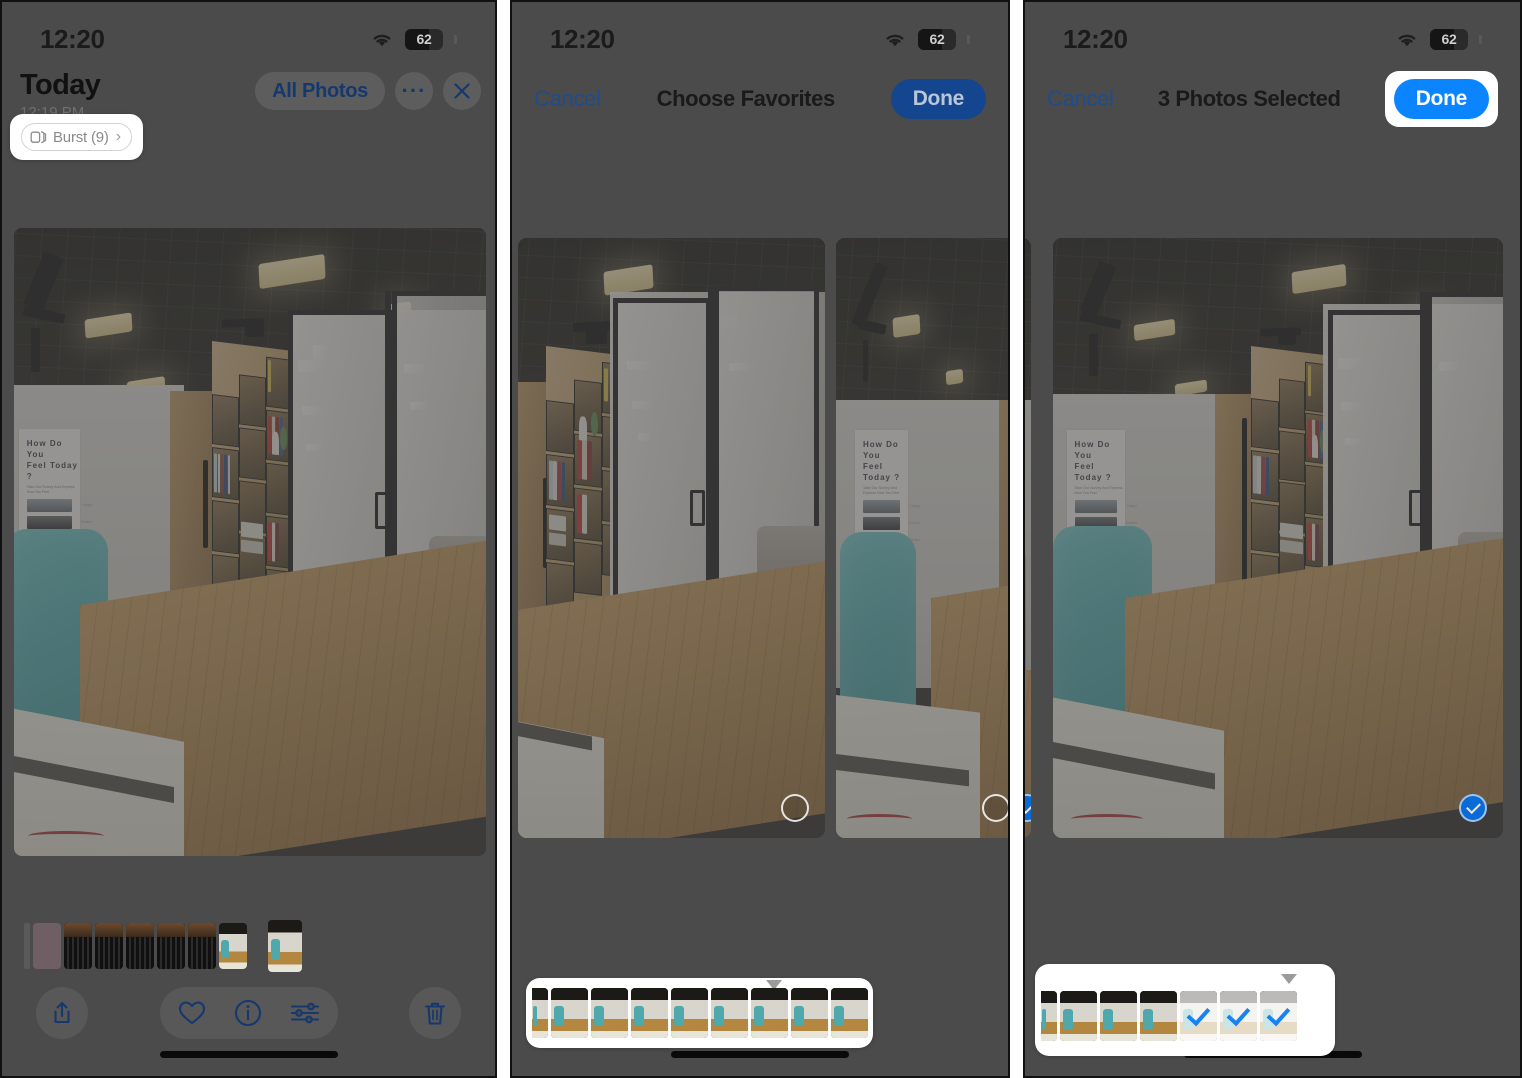  I want to click on navbar-panel2: Cancel Choose Favorites Done, so click(760, 99).